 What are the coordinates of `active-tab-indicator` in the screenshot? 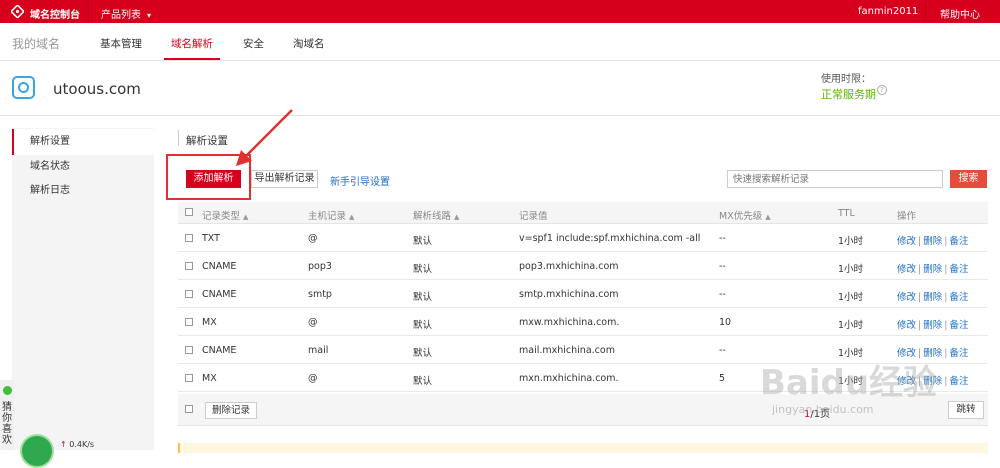 It's located at (192, 59).